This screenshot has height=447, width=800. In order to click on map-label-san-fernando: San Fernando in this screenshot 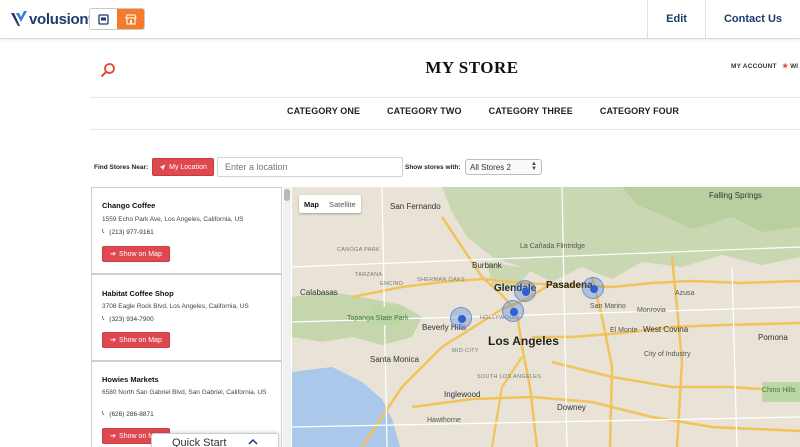, I will do `click(415, 206)`.